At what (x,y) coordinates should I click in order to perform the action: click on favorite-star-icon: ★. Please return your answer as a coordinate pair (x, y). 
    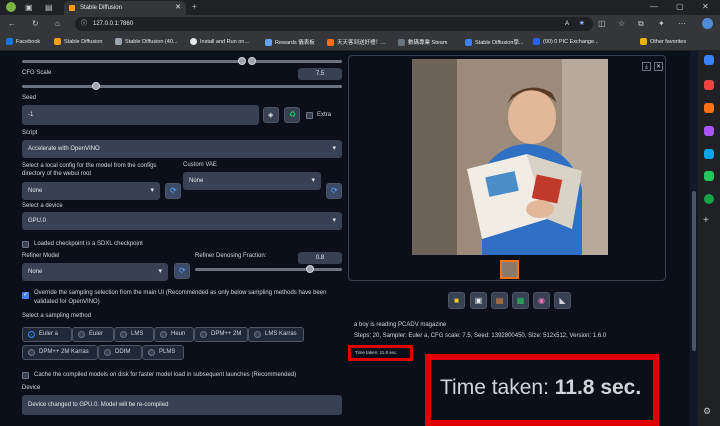
    Looking at the image, I should click on (582, 24).